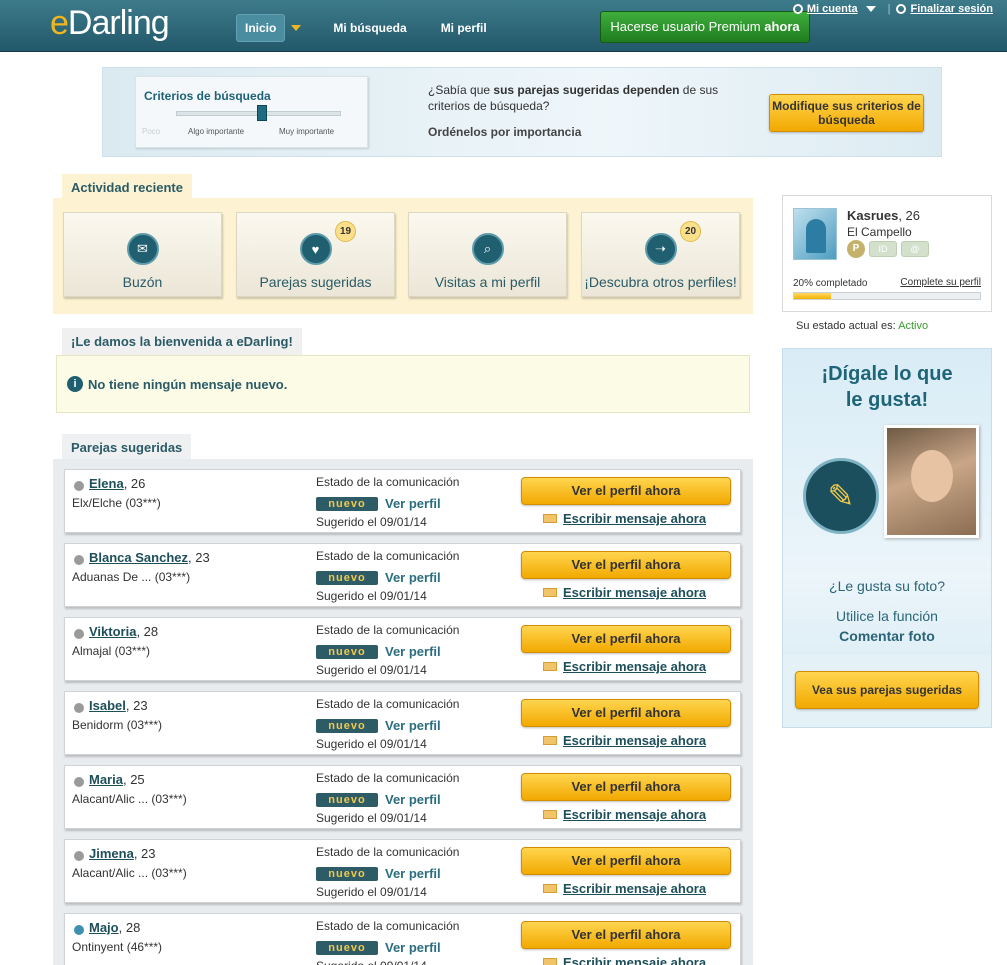 The height and width of the screenshot is (965, 1007). What do you see at coordinates (117, 725) in the screenshot?
I see `match-location: Benidorm (03***)` at bounding box center [117, 725].